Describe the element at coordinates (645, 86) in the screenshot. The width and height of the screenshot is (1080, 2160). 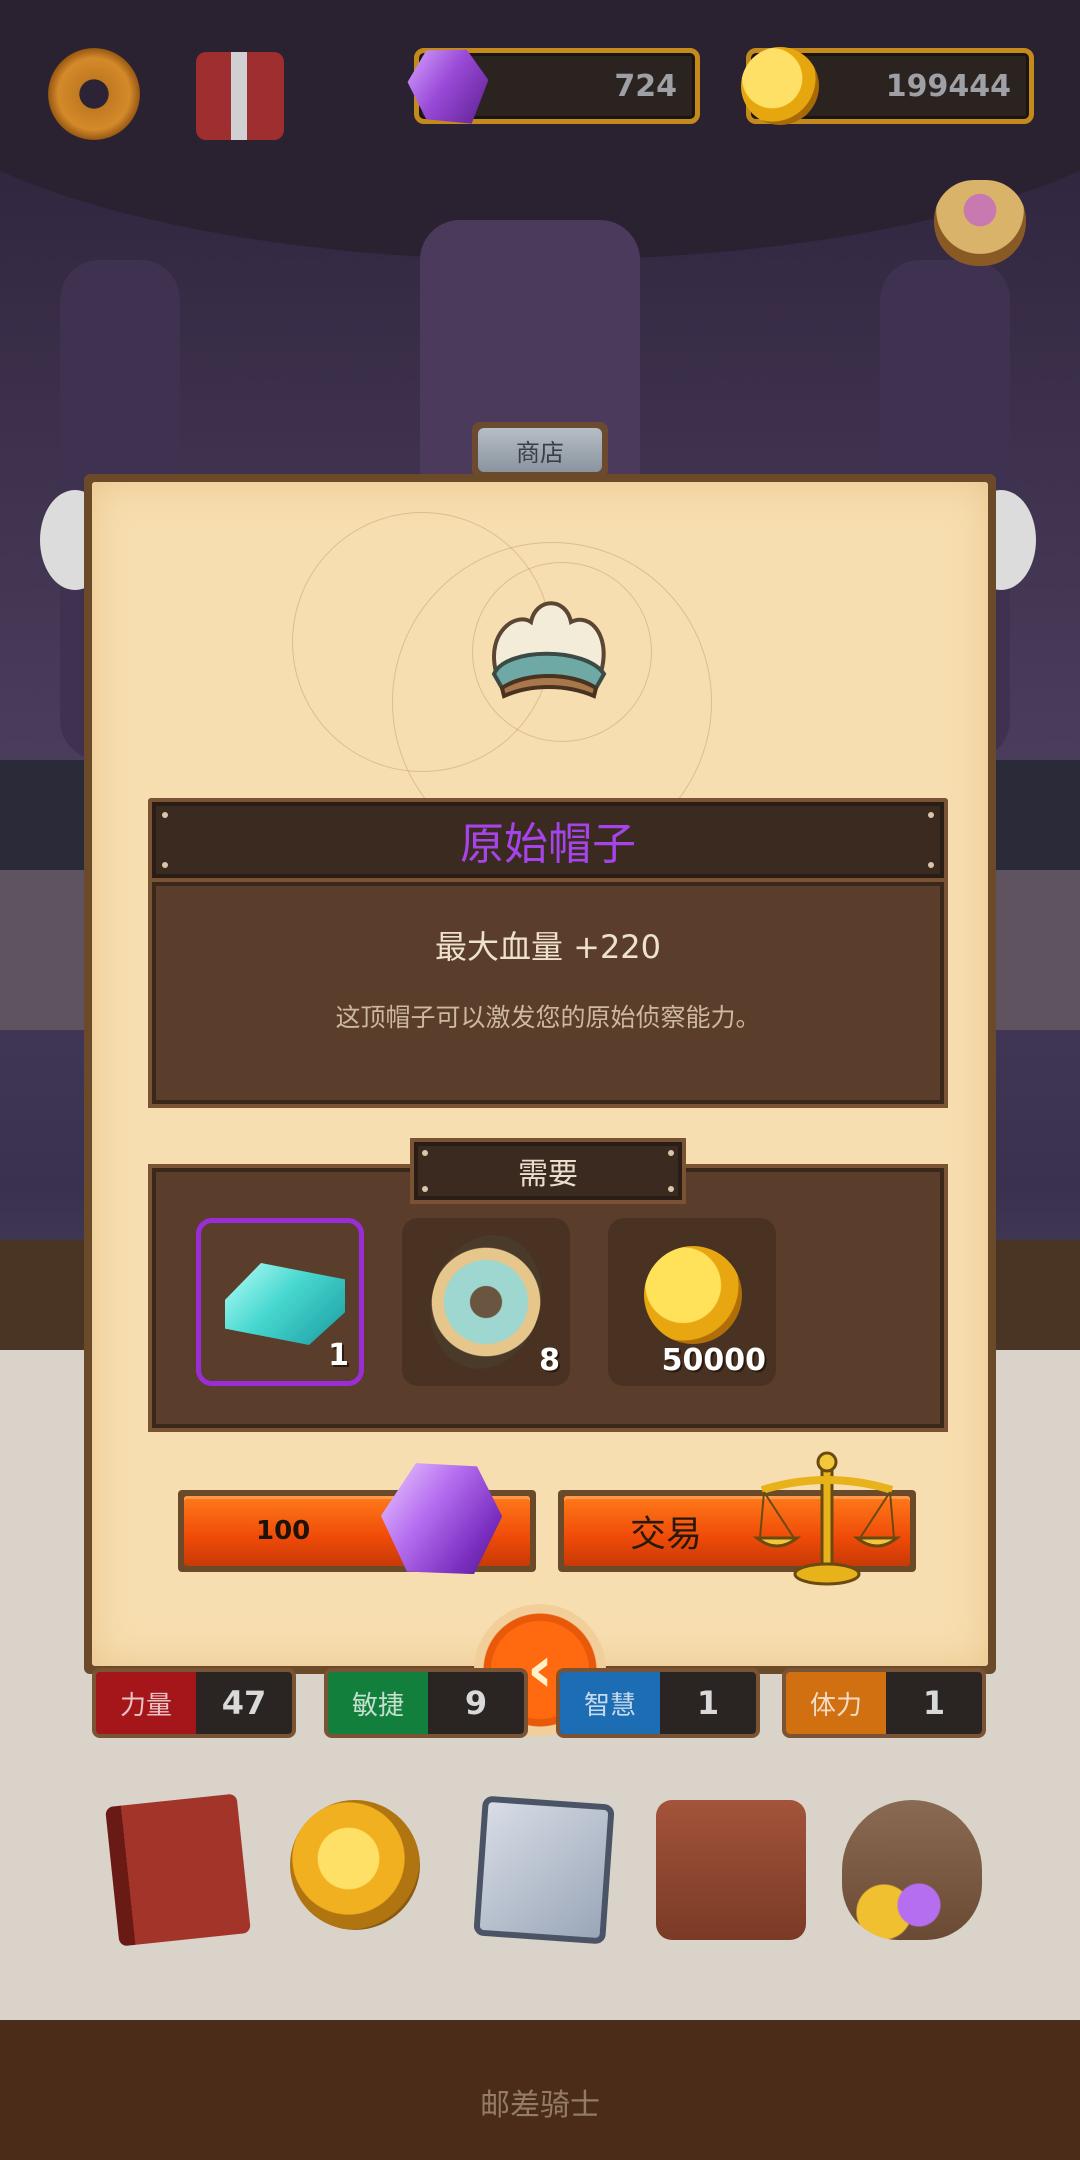
I see `gem-count: 724` at that location.